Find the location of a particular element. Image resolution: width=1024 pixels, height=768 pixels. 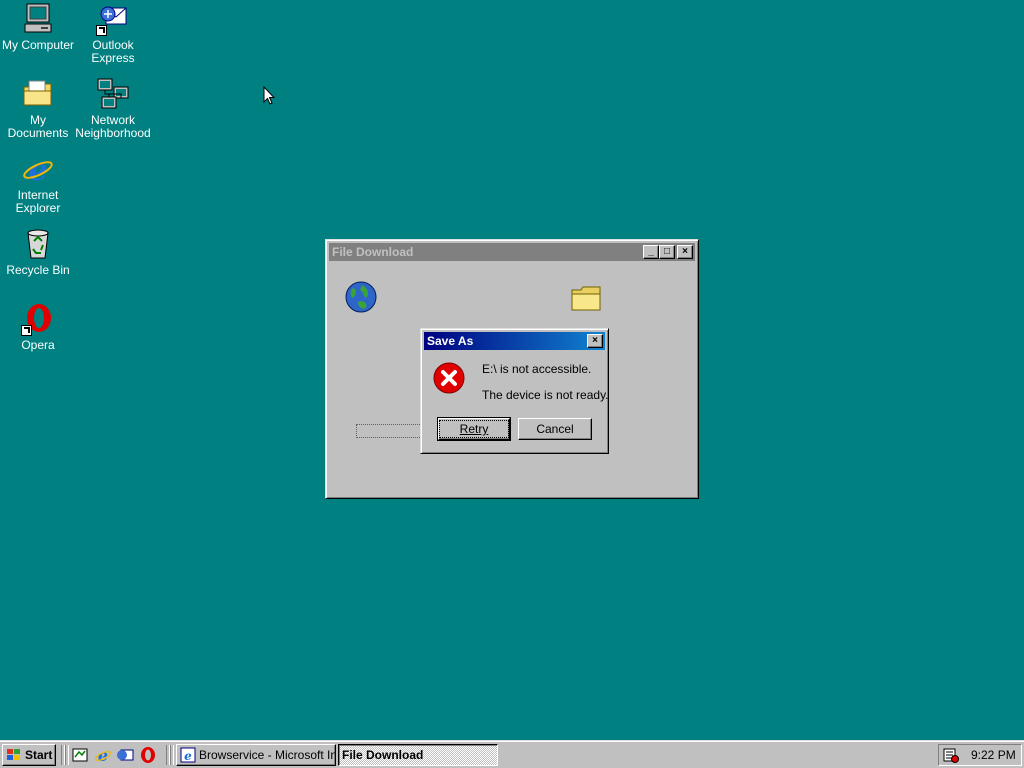

scheduler-tray-icon is located at coordinates (951, 755).